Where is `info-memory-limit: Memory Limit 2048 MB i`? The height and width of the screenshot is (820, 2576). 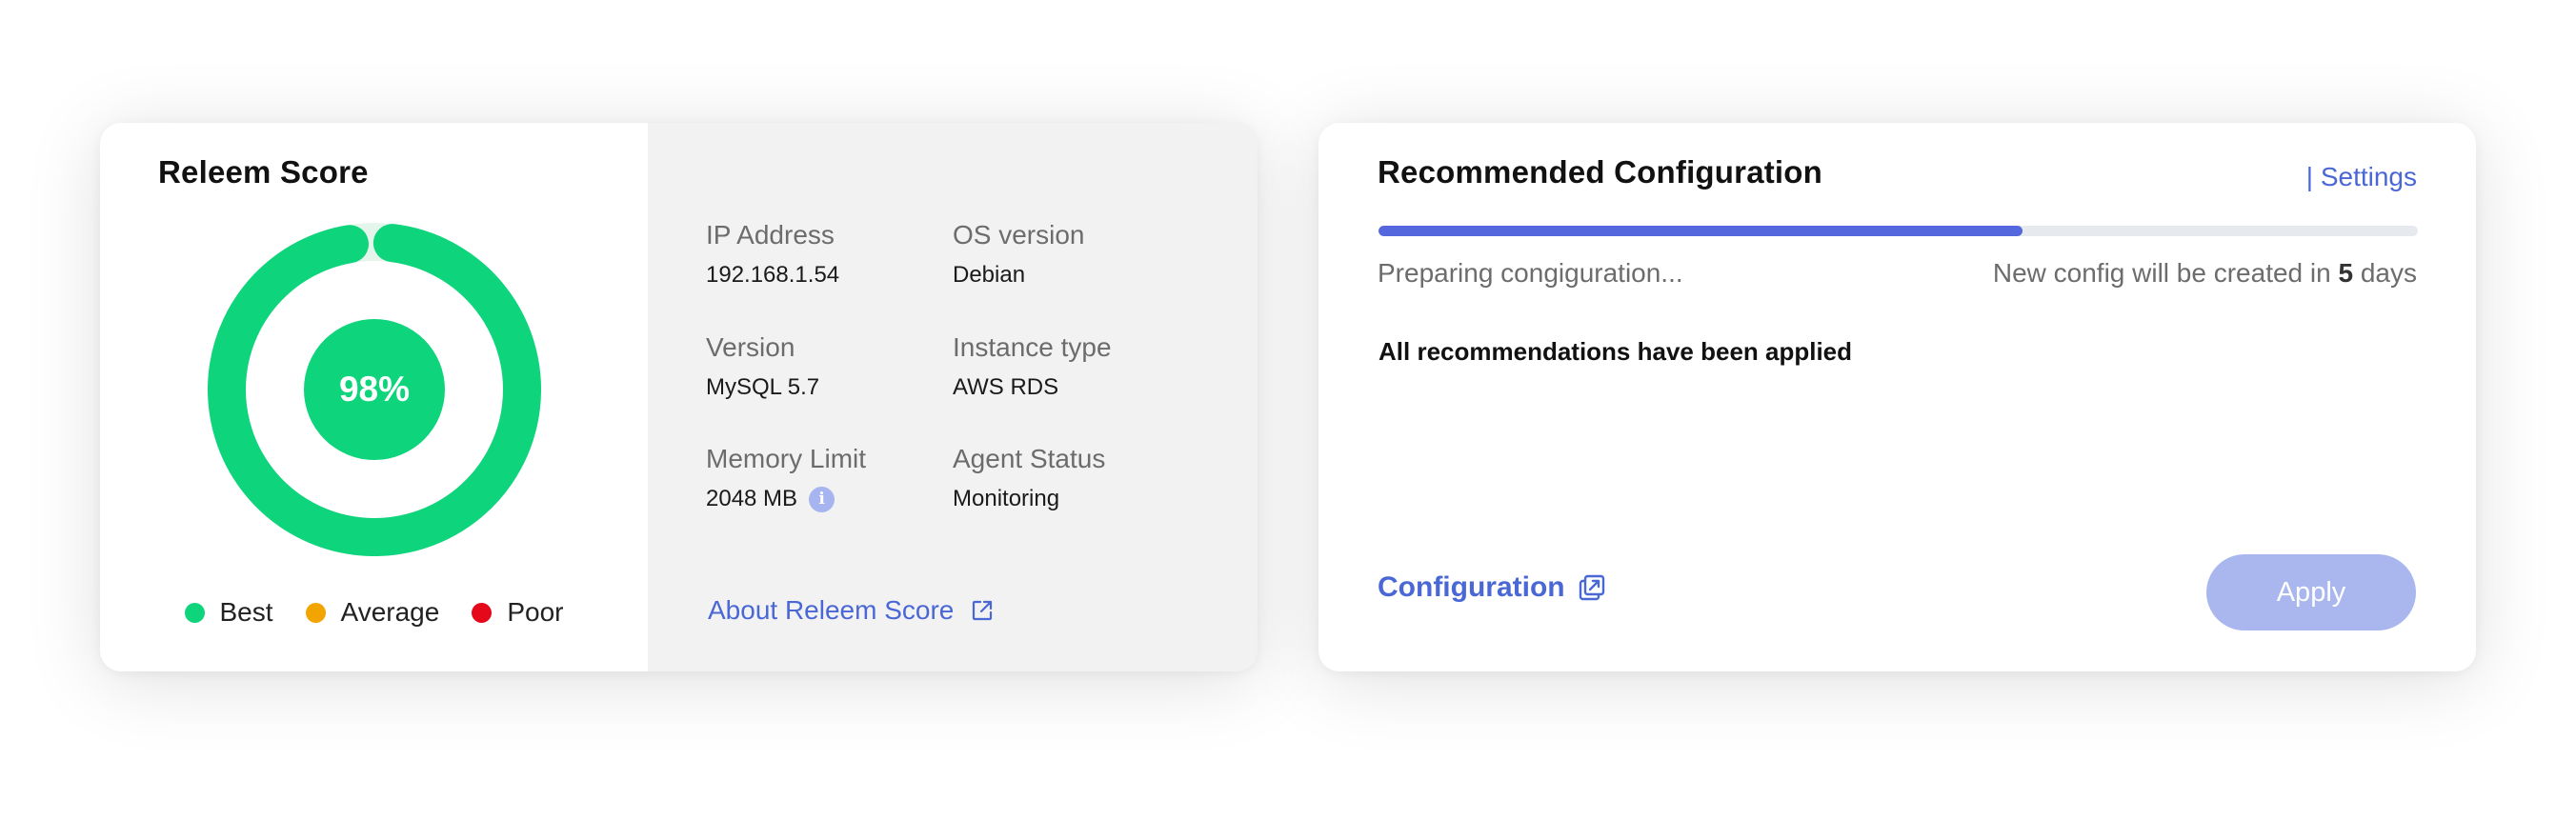
info-memory-limit: Memory Limit 2048 MB i is located at coordinates (820, 478).